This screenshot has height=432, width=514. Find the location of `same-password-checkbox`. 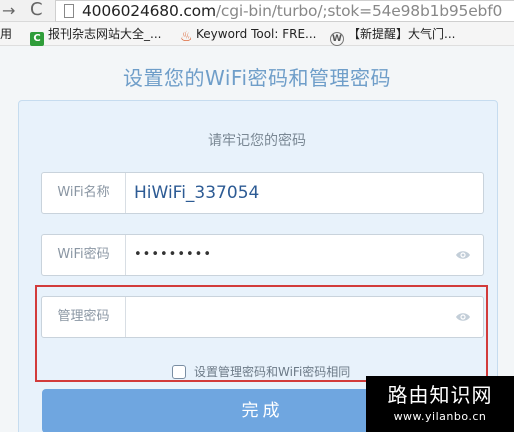

same-password-checkbox is located at coordinates (179, 372).